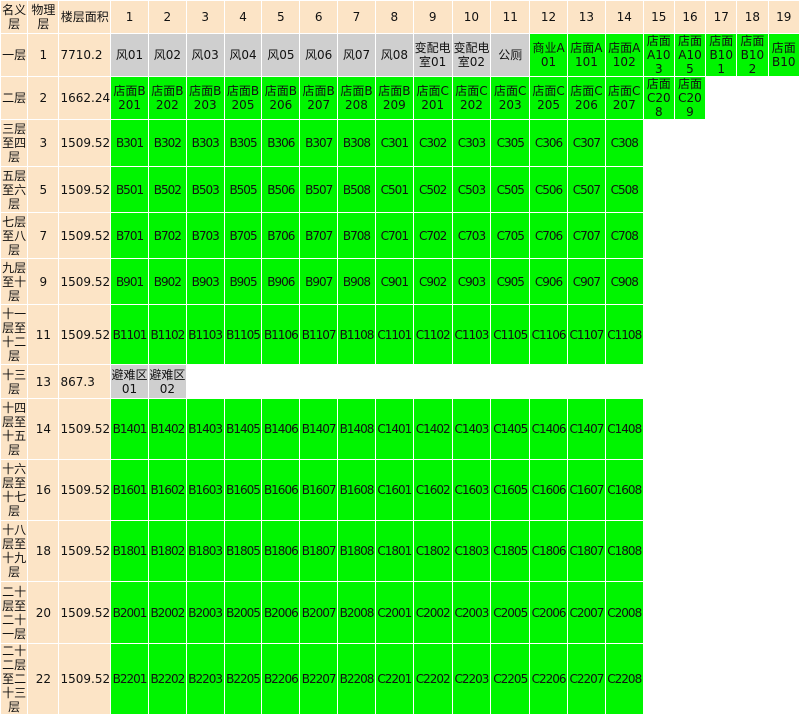  What do you see at coordinates (281, 281) in the screenshot?
I see `unit-cell: B906` at bounding box center [281, 281].